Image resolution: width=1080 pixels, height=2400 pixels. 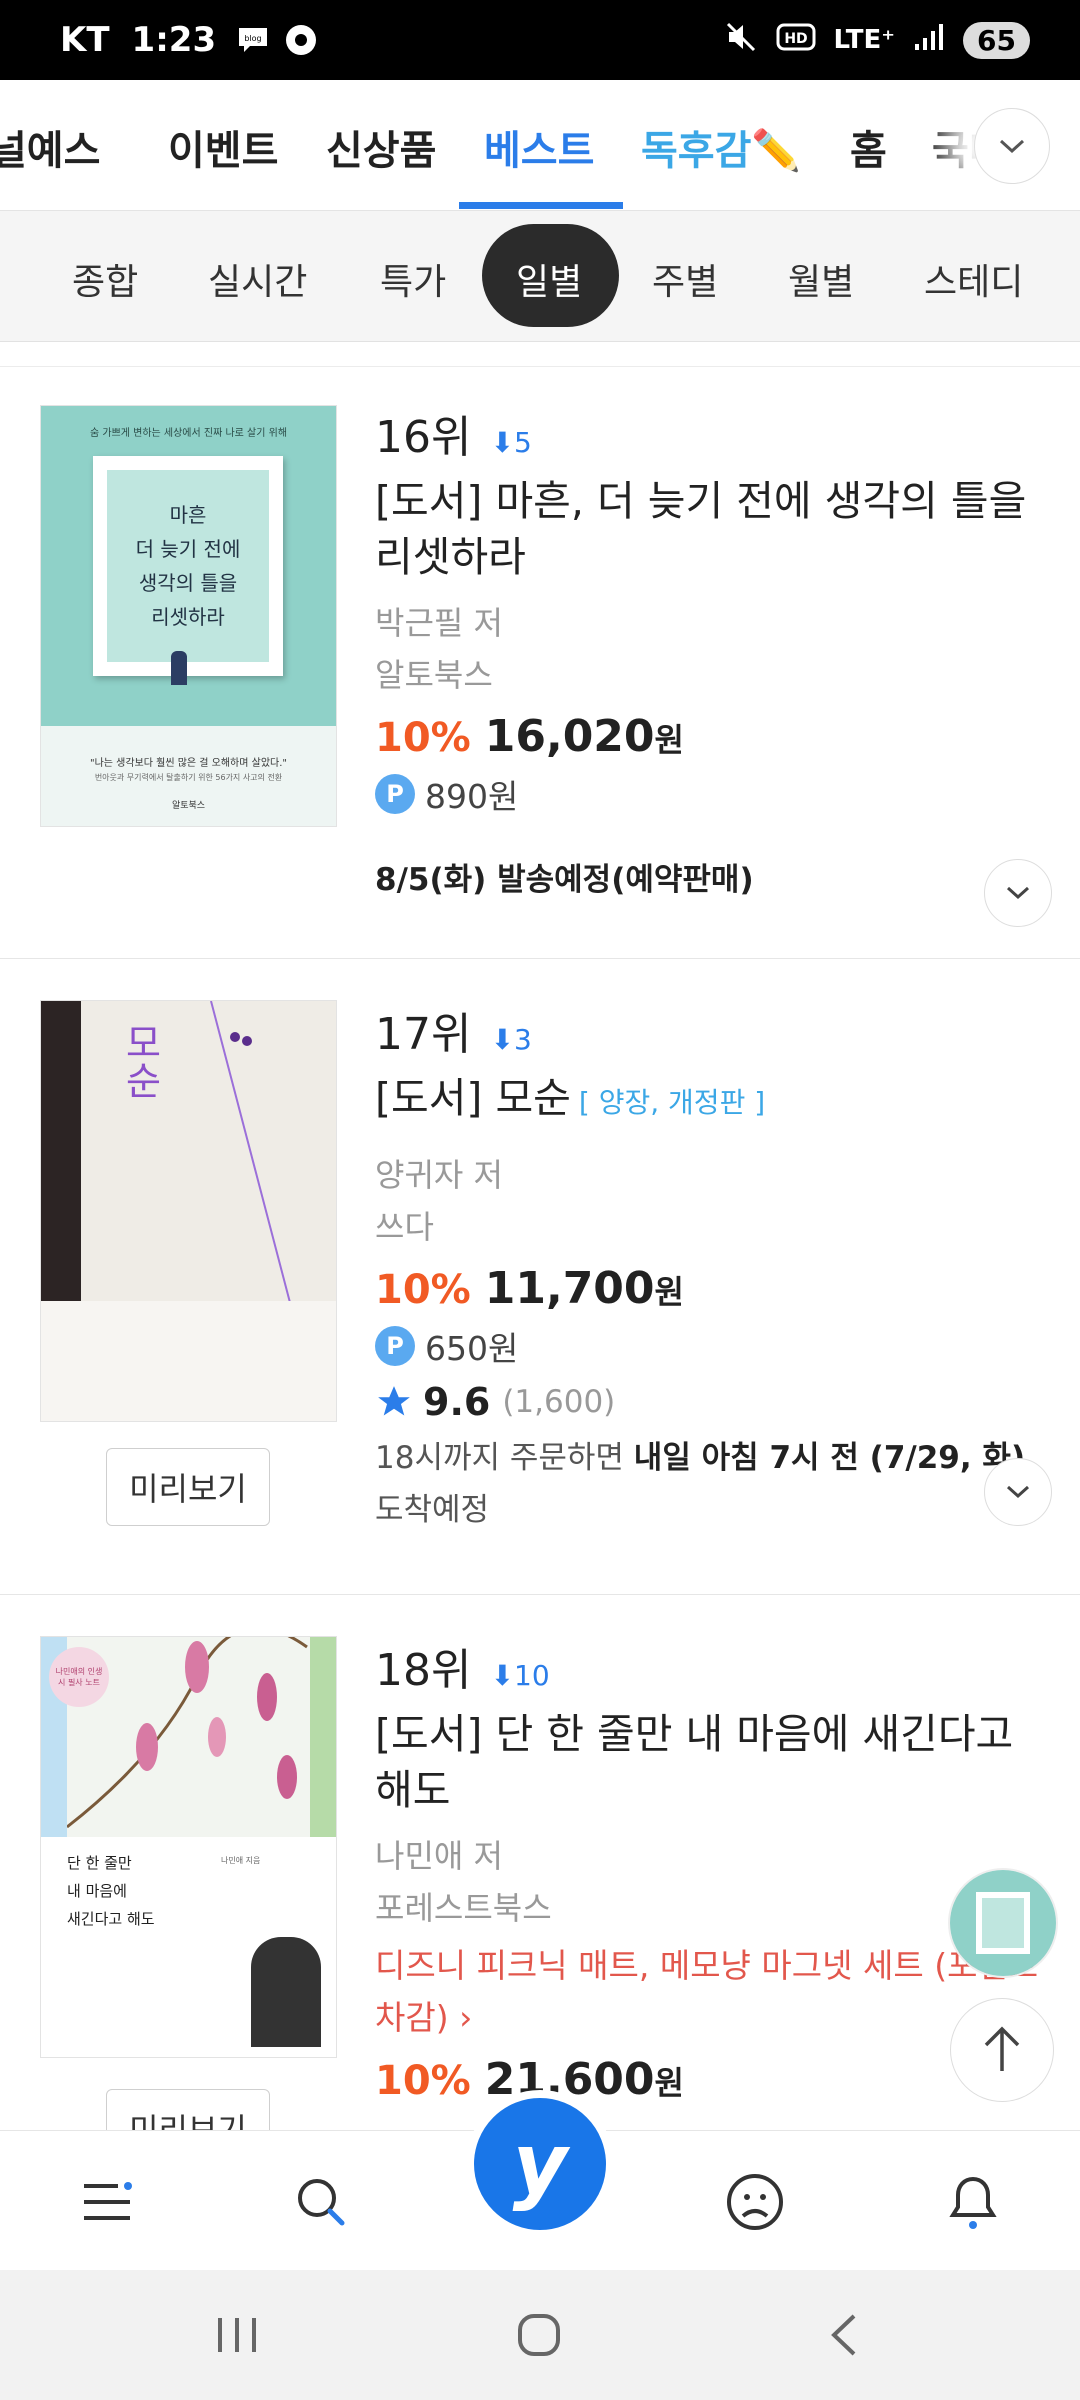 What do you see at coordinates (821, 279) in the screenshot?
I see `subtab-monthly: 월별` at bounding box center [821, 279].